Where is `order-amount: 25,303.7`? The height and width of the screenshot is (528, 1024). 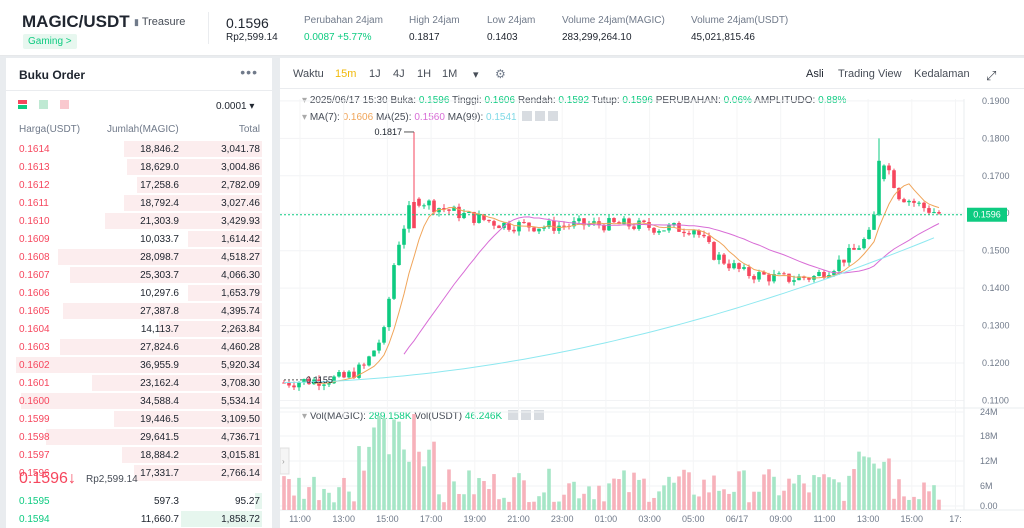 order-amount: 25,303.7 is located at coordinates (159, 275).